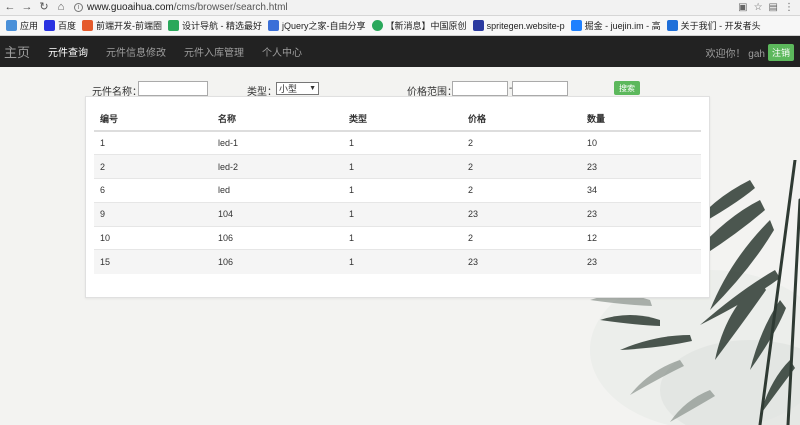  Describe the element at coordinates (317, 25) in the screenshot. I see `bookmark-item: jQuery之家-自由分享` at that location.